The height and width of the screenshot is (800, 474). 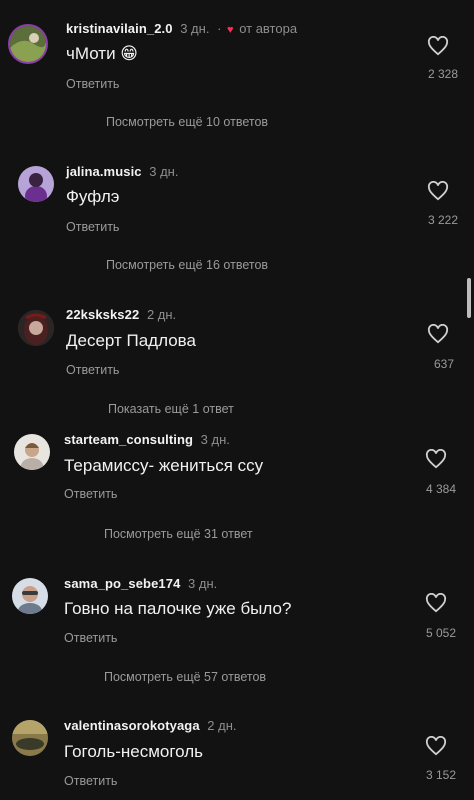 I want to click on comment-text: Говно на палочке уже было?, so click(x=178, y=608).